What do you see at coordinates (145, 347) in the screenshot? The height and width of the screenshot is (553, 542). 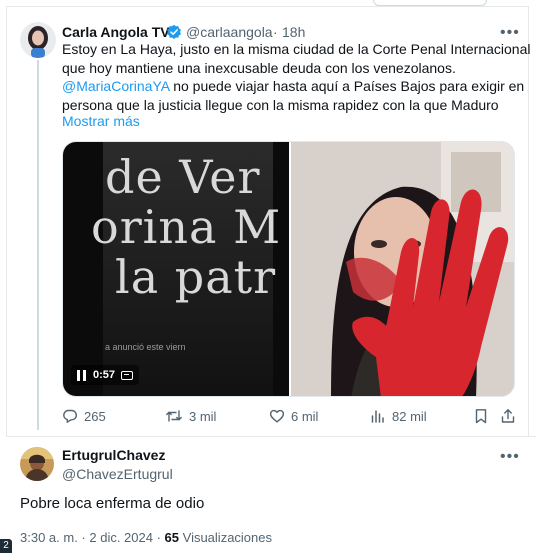 I see `video-caption-text: a anunció este viern` at bounding box center [145, 347].